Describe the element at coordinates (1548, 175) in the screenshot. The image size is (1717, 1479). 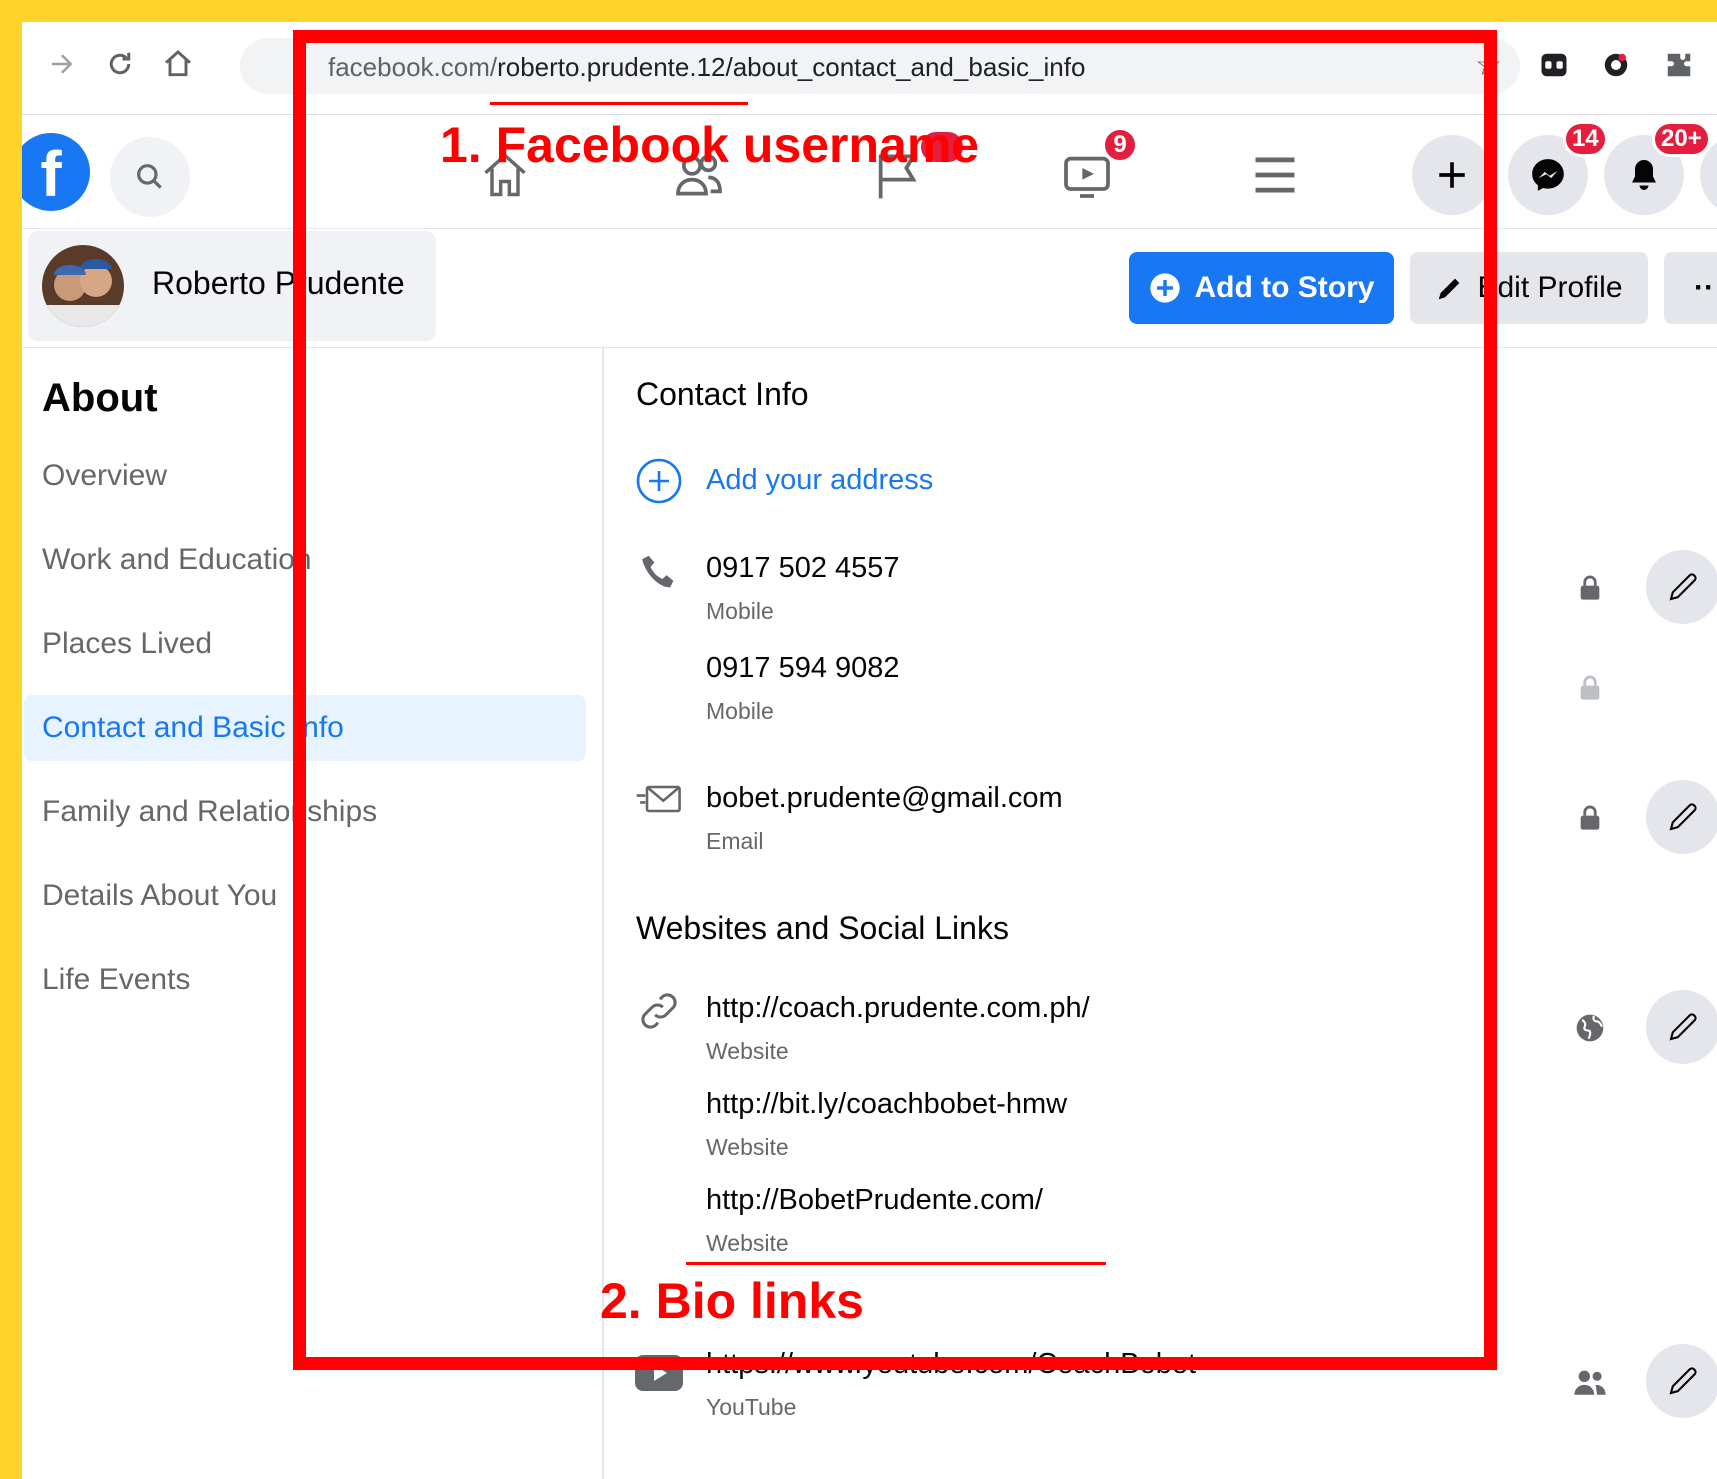
I see `messenger-icon` at that location.